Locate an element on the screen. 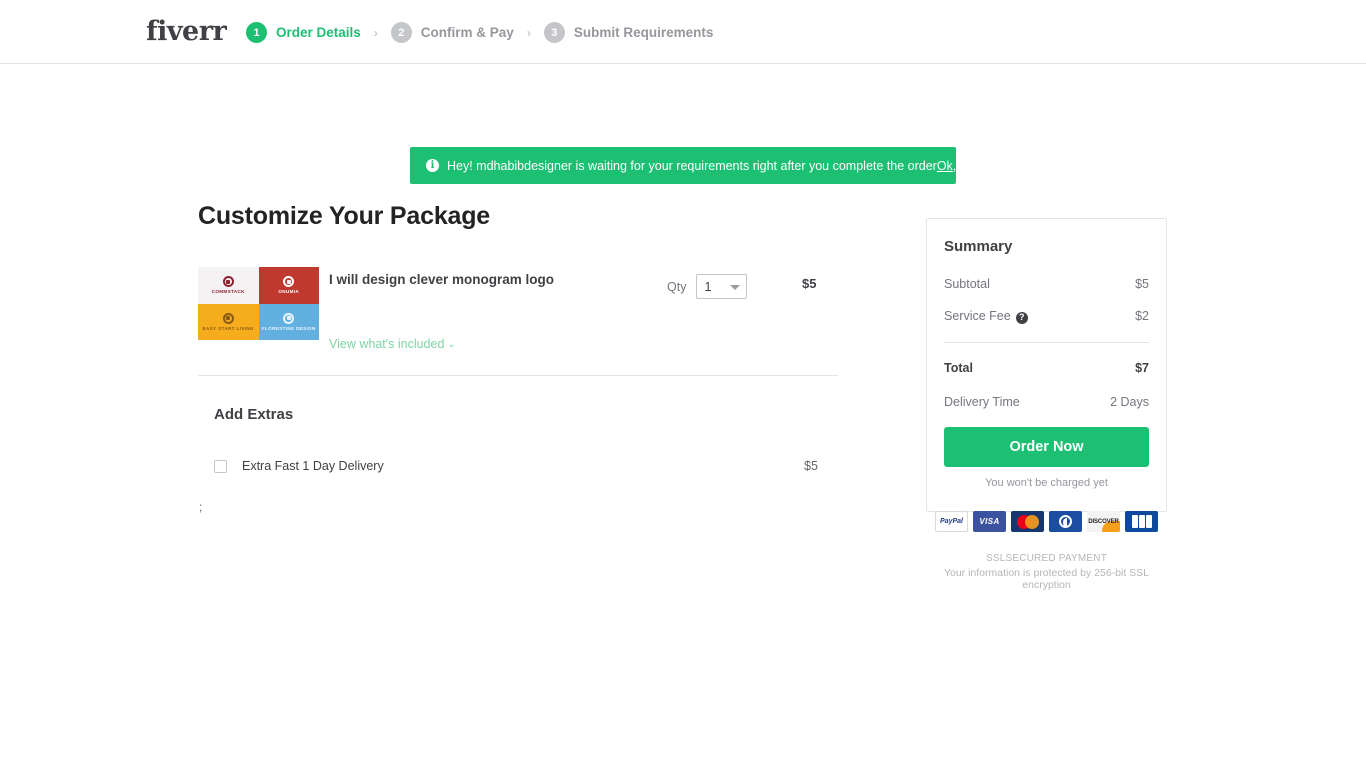 This screenshot has height=768, width=1366. visa-label: VISA is located at coordinates (989, 521).